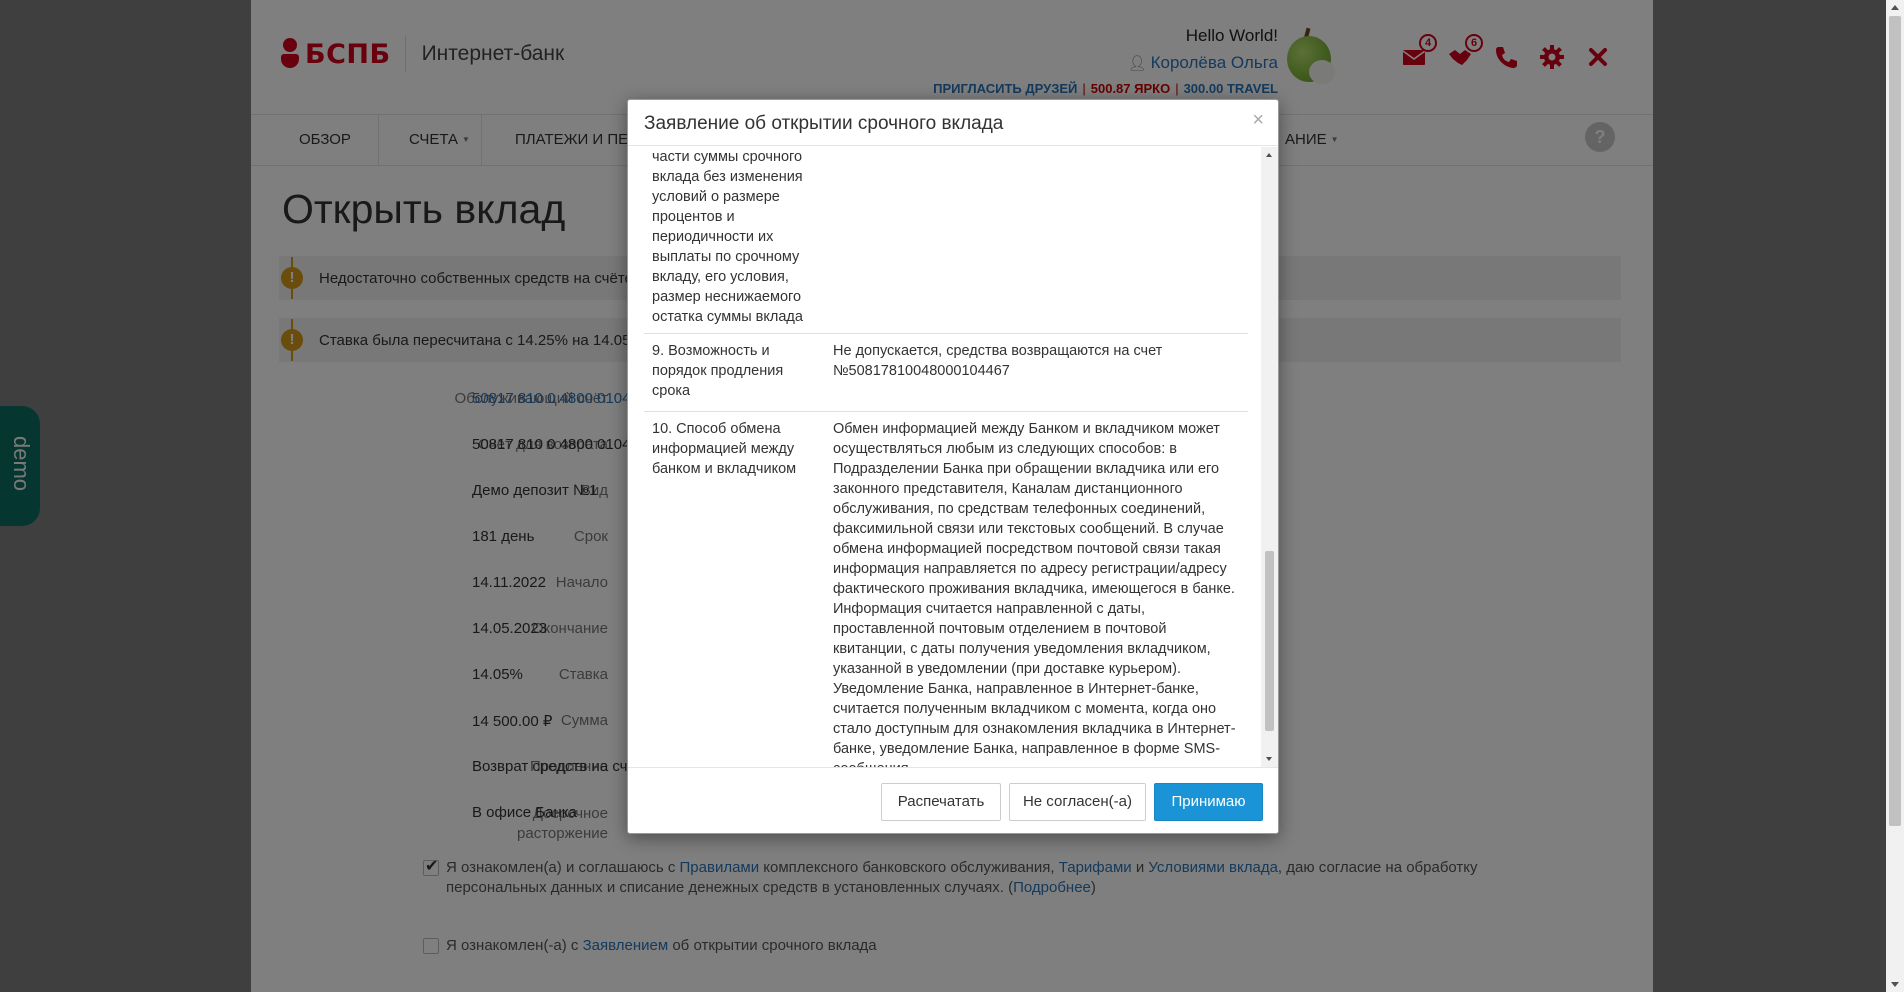 The image size is (1904, 992). What do you see at coordinates (718, 371) in the screenshot?
I see `term-name: 9. Возможность и порядок продления срока` at bounding box center [718, 371].